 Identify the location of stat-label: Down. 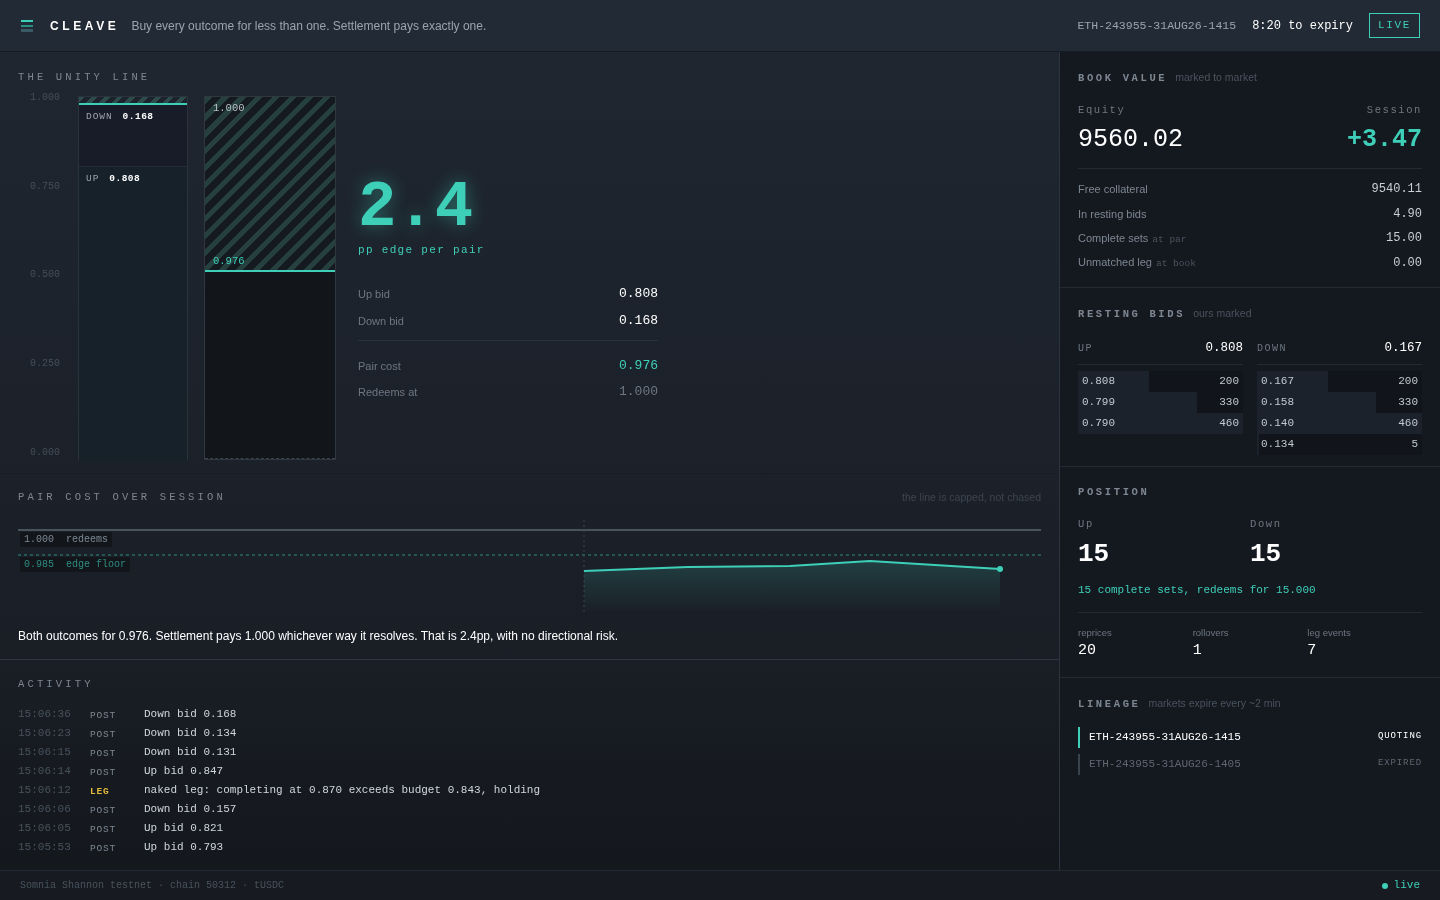
(1266, 524).